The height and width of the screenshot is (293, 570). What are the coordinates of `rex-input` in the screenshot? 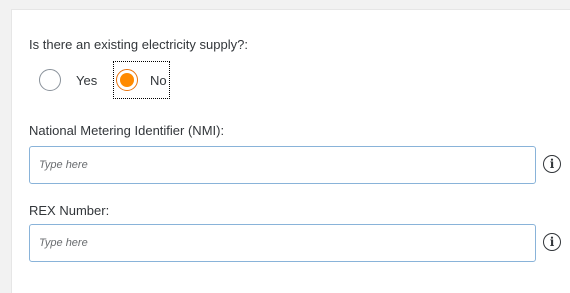 It's located at (282, 243).